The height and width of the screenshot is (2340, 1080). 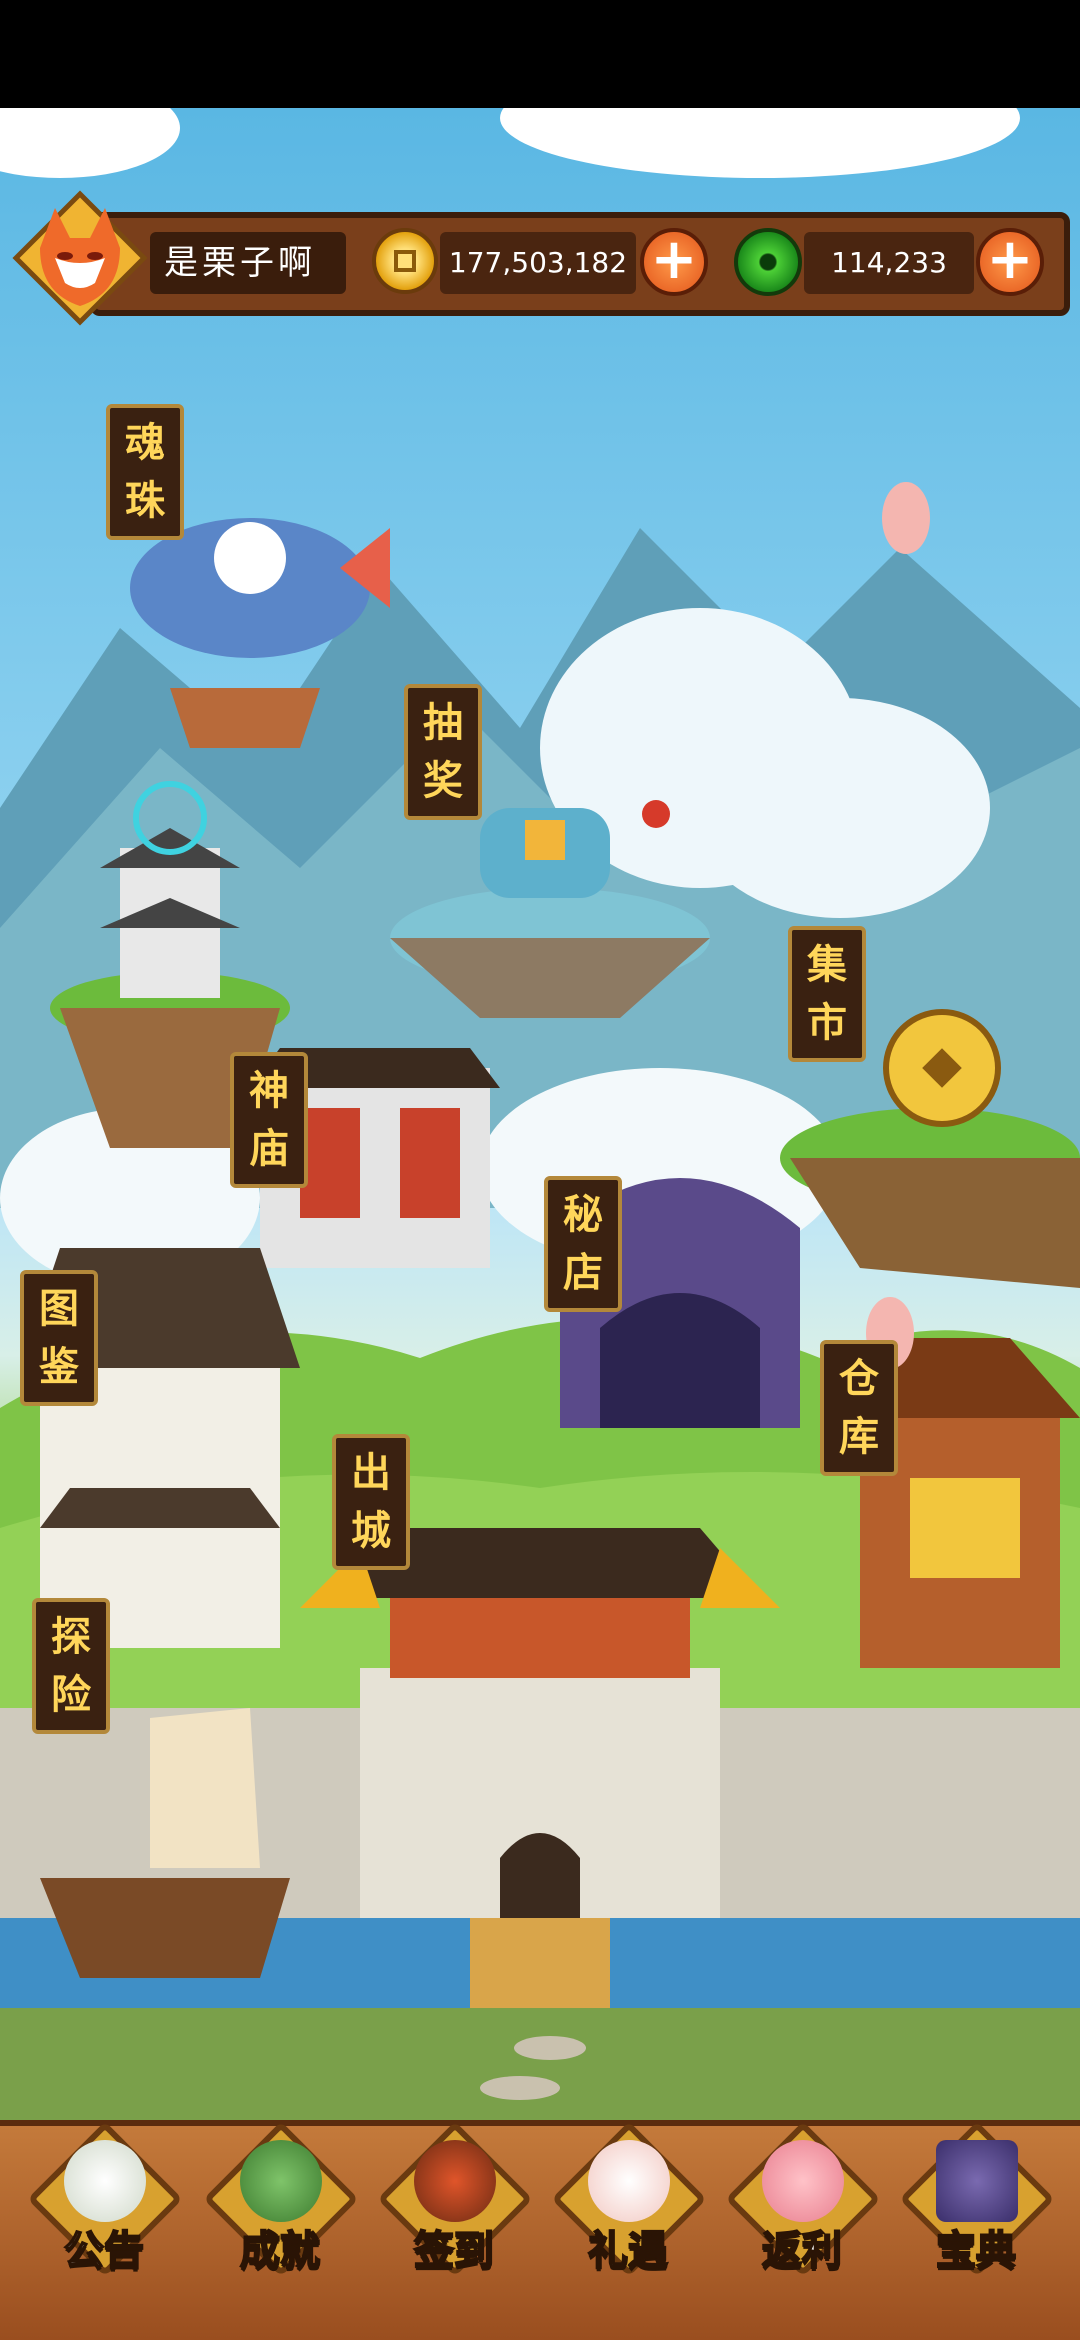 What do you see at coordinates (104, 2251) in the screenshot?
I see `menu-label: 公告` at bounding box center [104, 2251].